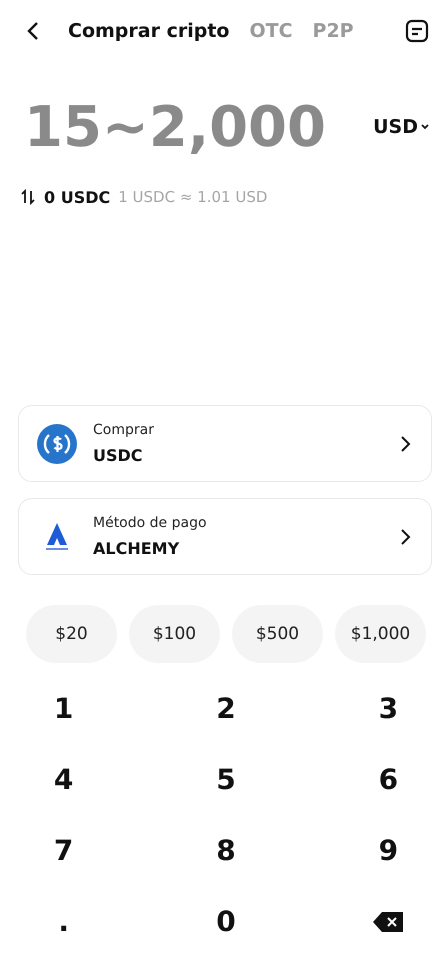  What do you see at coordinates (150, 523) in the screenshot?
I see `selector-label: Método de pago` at bounding box center [150, 523].